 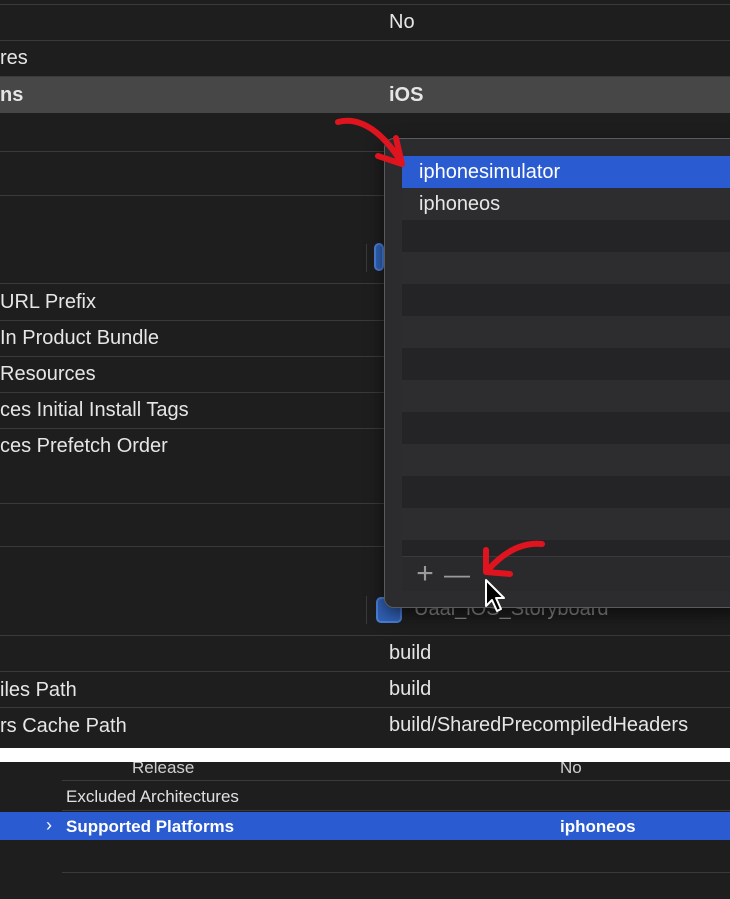 I want to click on setting-name: URL Prefix, so click(x=48, y=302).